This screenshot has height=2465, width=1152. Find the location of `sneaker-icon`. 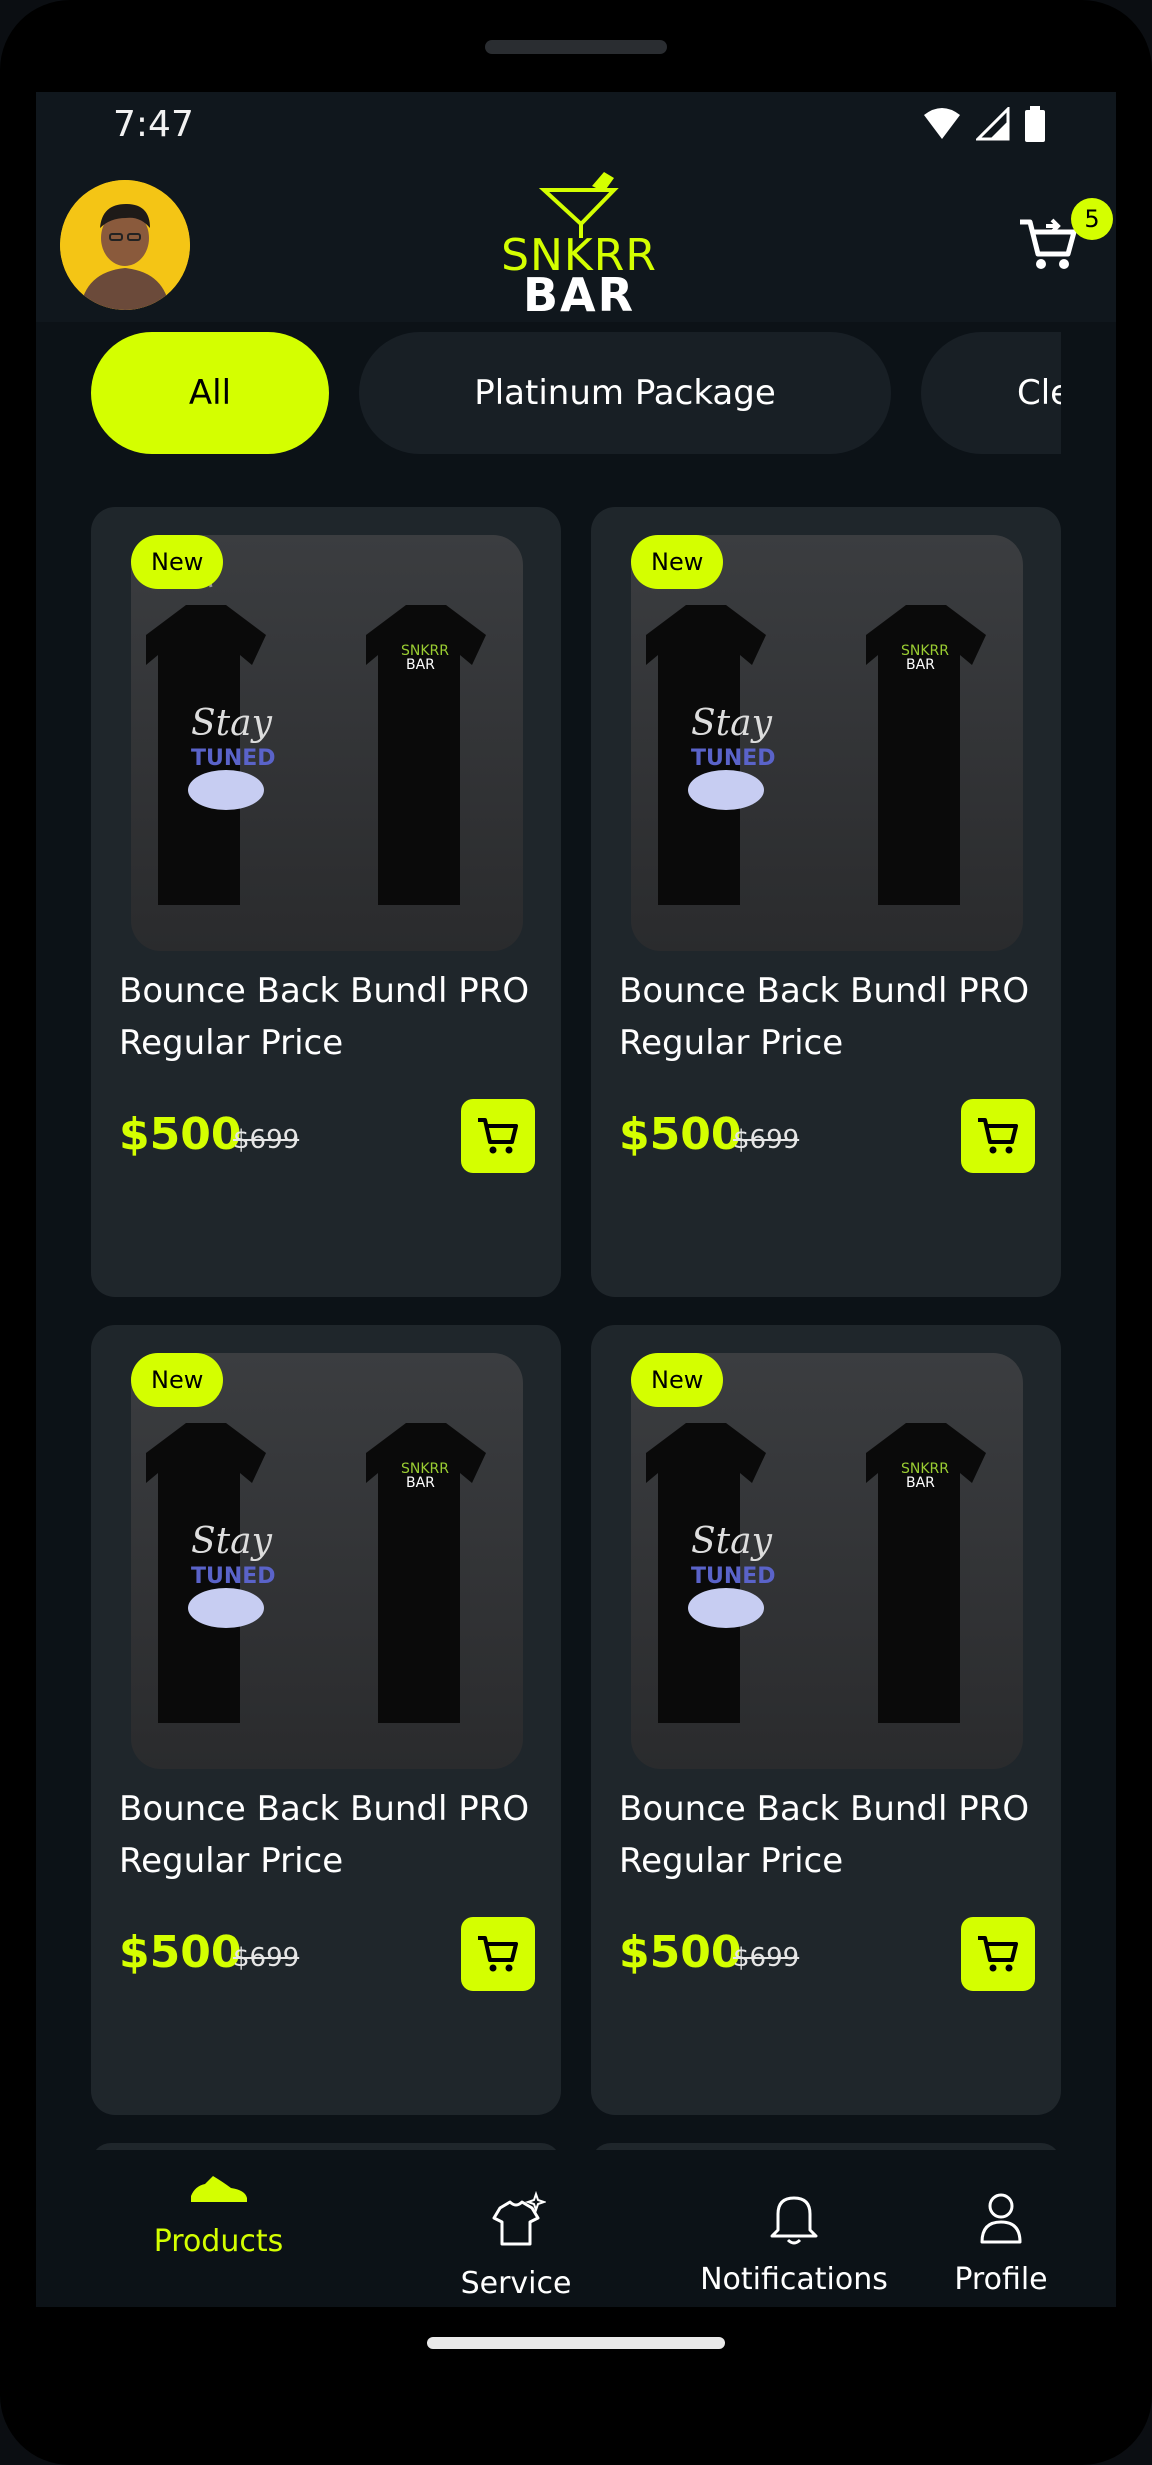

sneaker-icon is located at coordinates (218, 2189).